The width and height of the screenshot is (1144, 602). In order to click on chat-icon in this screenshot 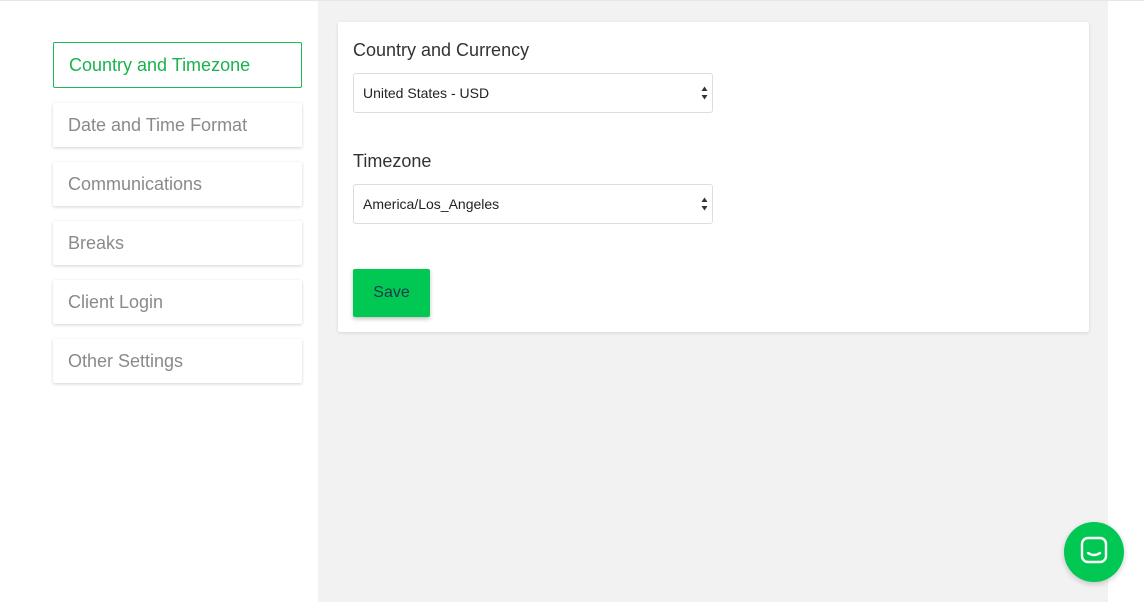, I will do `click(1094, 552)`.